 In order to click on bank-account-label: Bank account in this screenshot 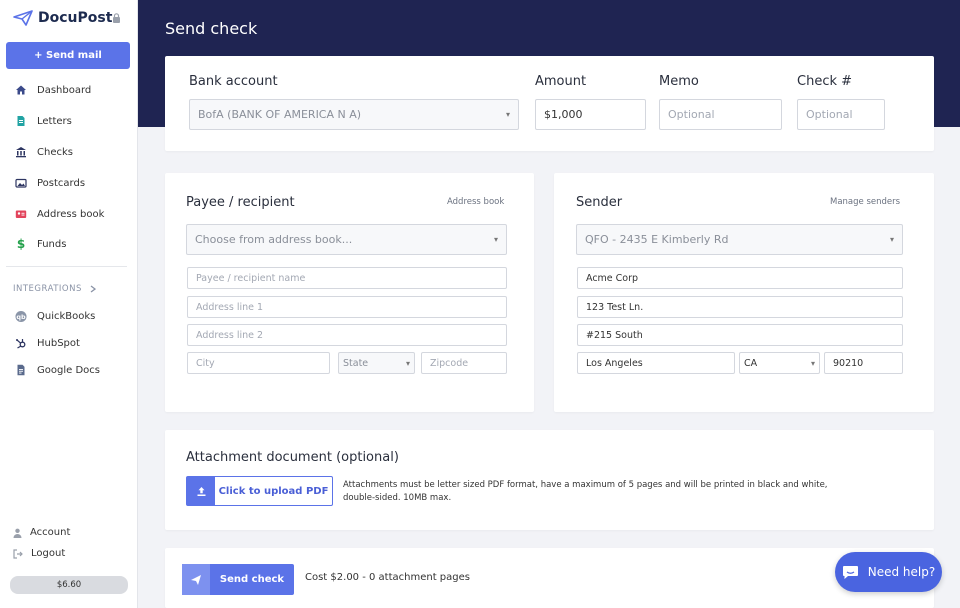, I will do `click(233, 81)`.